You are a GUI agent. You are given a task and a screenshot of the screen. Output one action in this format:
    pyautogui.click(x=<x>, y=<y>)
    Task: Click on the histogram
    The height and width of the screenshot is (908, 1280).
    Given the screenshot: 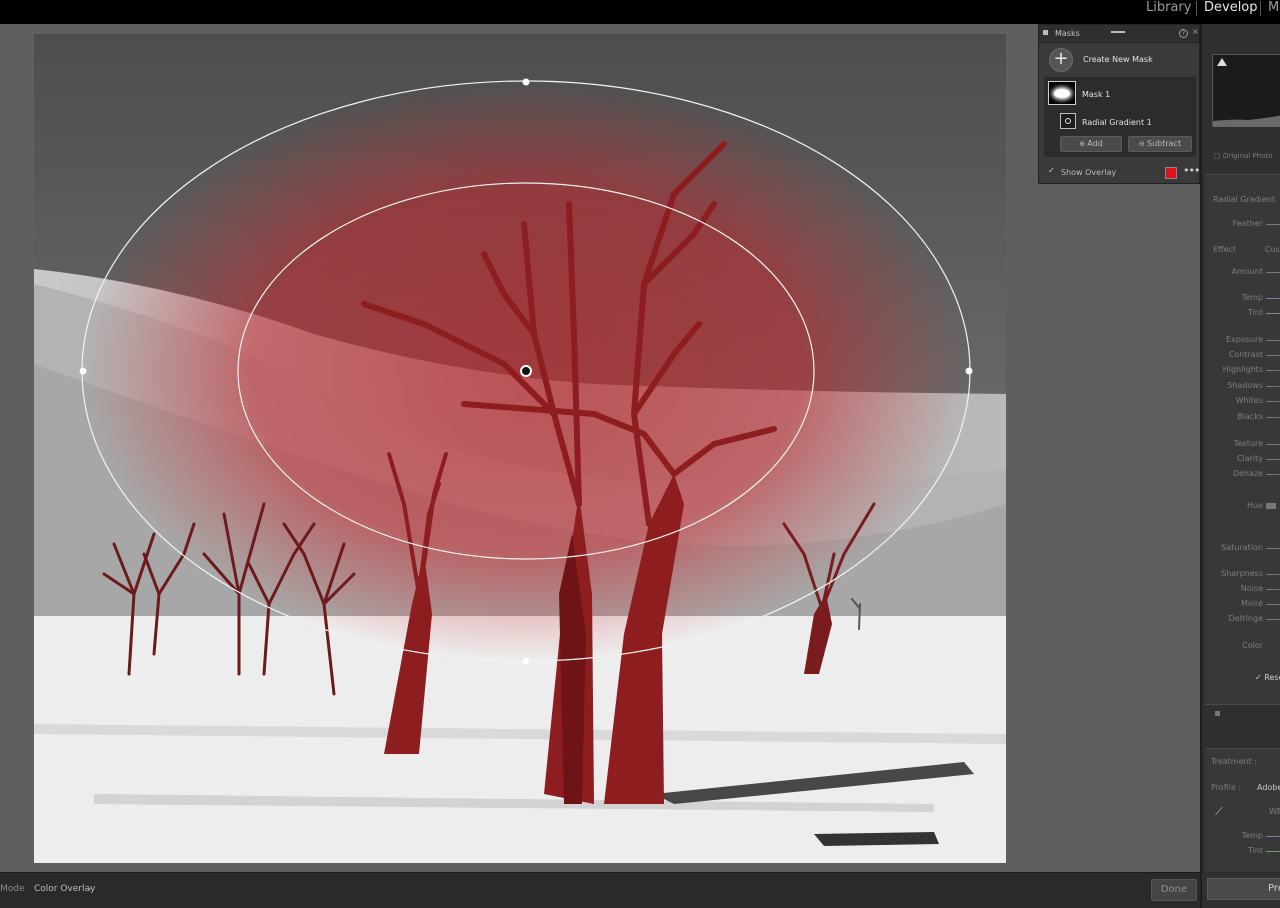 What is the action you would take?
    pyautogui.click(x=1246, y=90)
    